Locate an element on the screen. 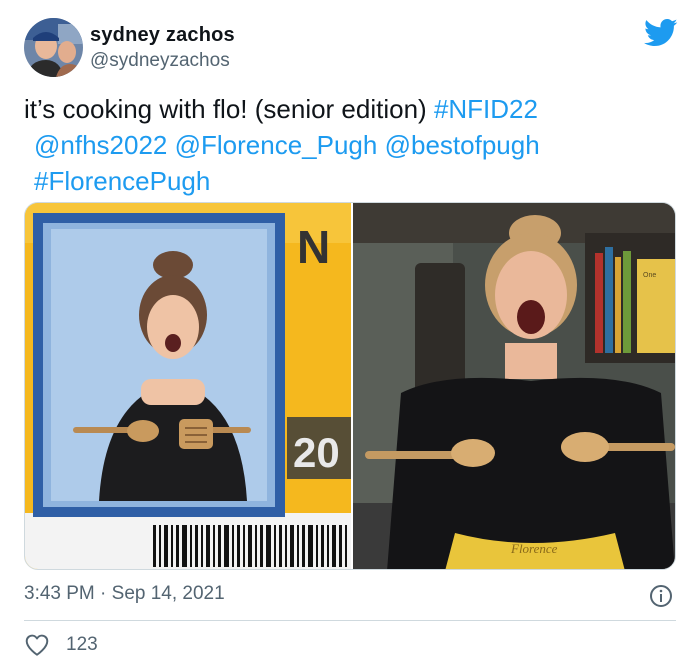  tweet-timestamp: 3:43 PM · Sep 14, 2021 is located at coordinates (124, 594).